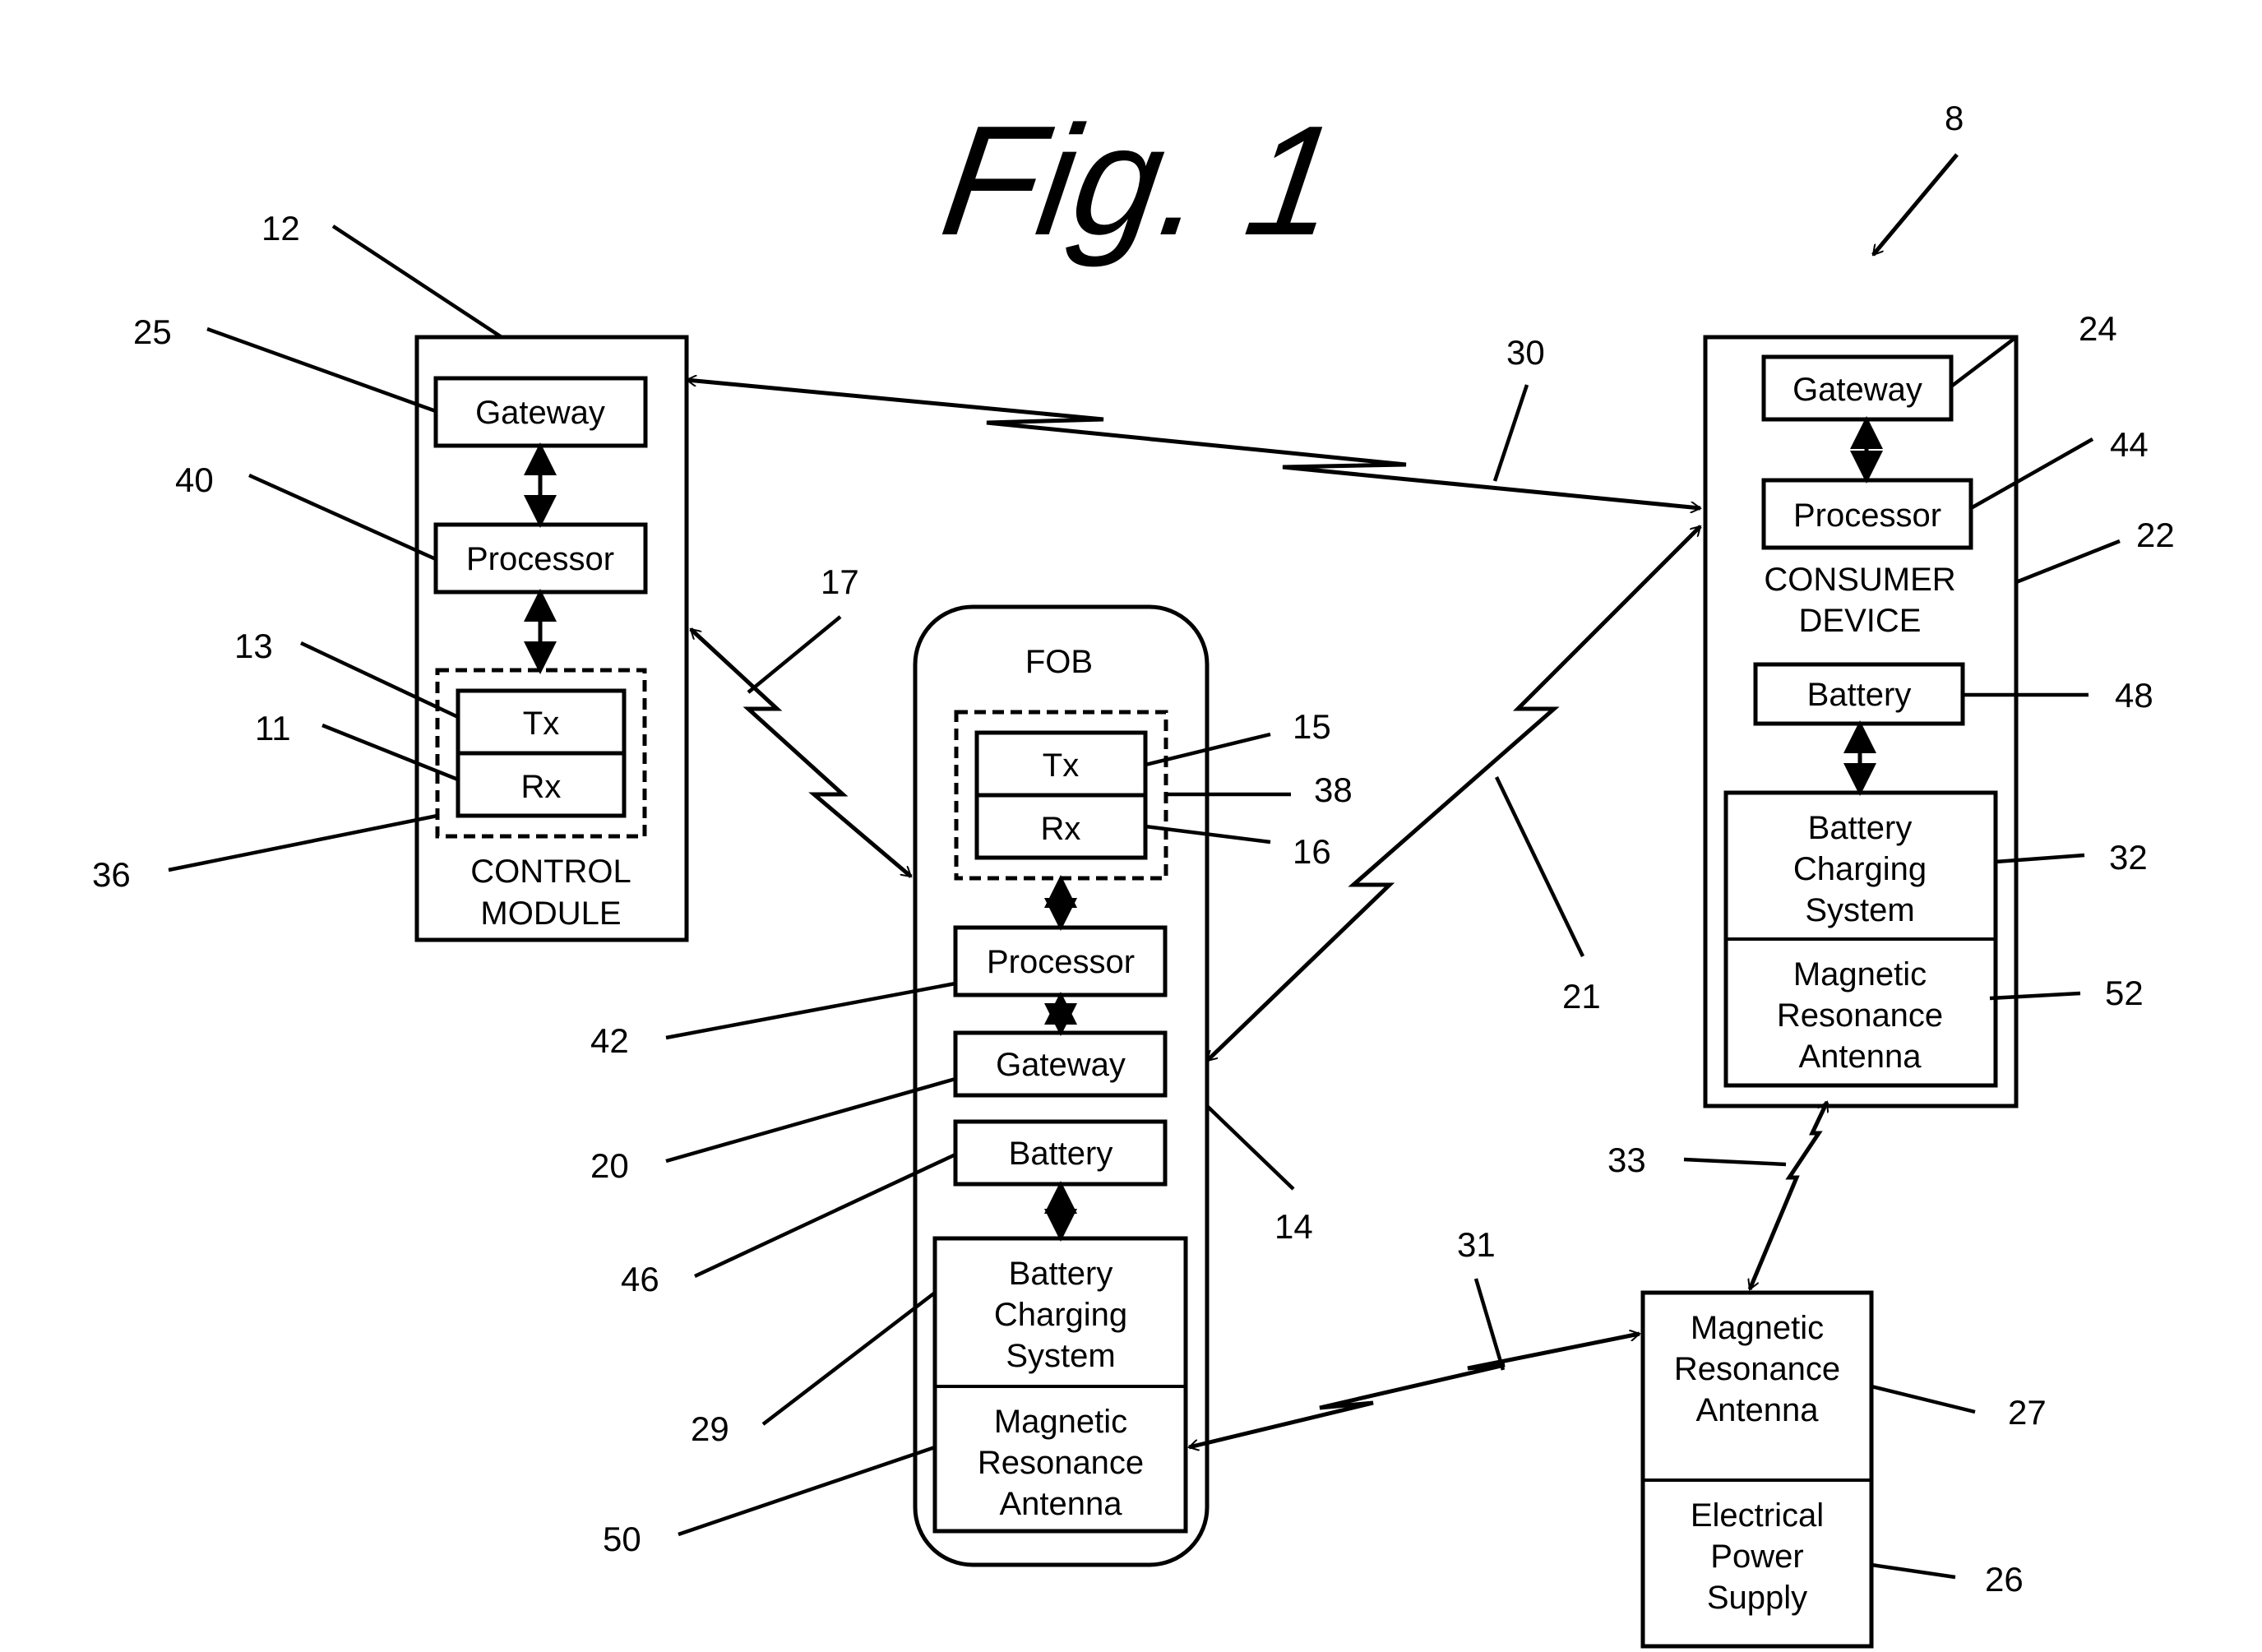  What do you see at coordinates (810, 1011) in the screenshot?
I see `leader-fob-processor` at bounding box center [810, 1011].